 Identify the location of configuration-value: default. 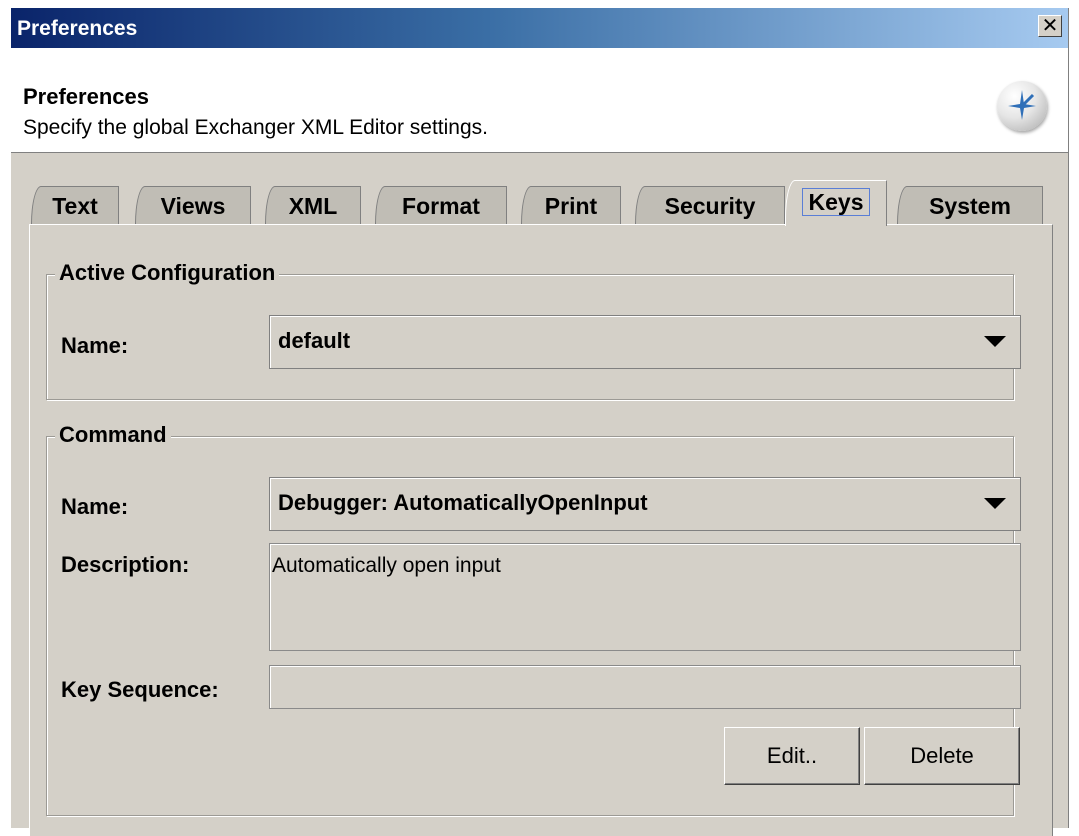
(314, 340).